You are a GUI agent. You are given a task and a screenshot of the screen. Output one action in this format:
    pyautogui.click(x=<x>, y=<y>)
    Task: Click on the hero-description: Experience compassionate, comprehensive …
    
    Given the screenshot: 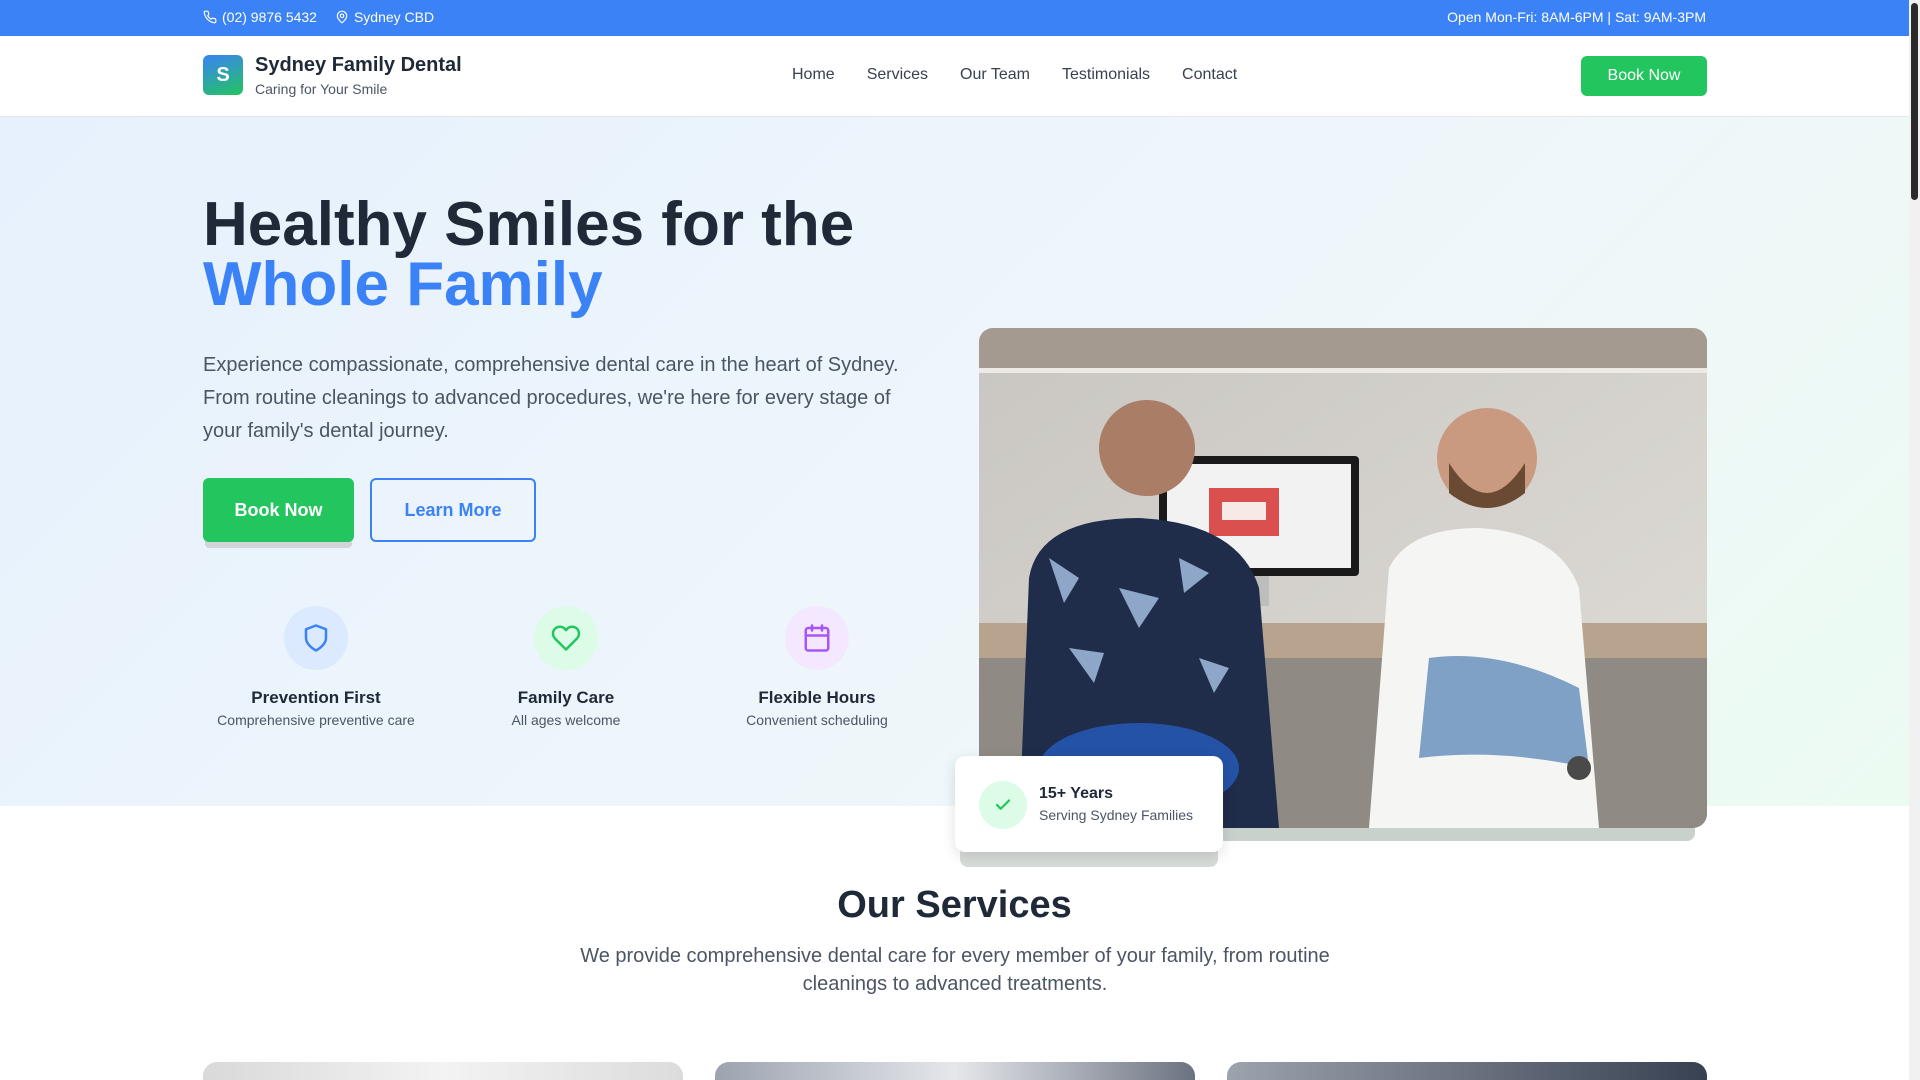 What is the action you would take?
    pyautogui.click(x=551, y=398)
    